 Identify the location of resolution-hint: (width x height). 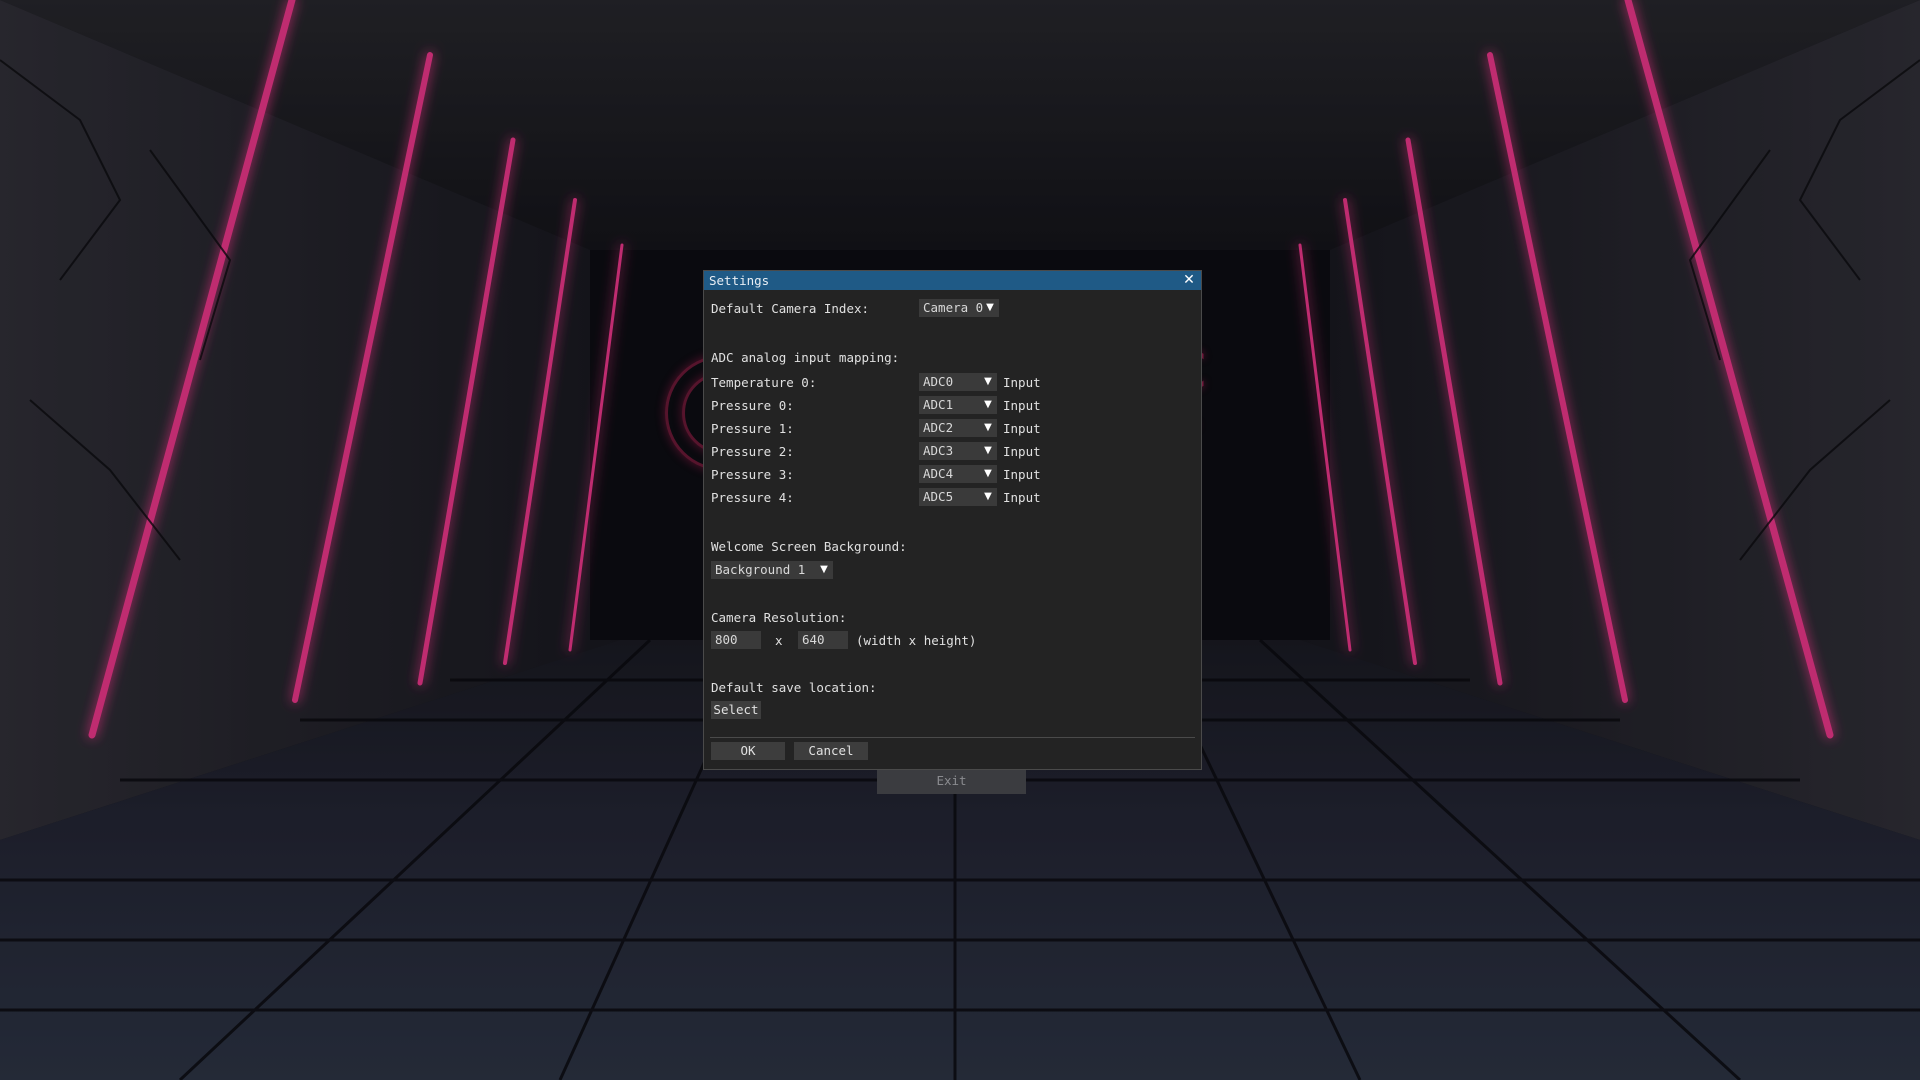
(916, 640).